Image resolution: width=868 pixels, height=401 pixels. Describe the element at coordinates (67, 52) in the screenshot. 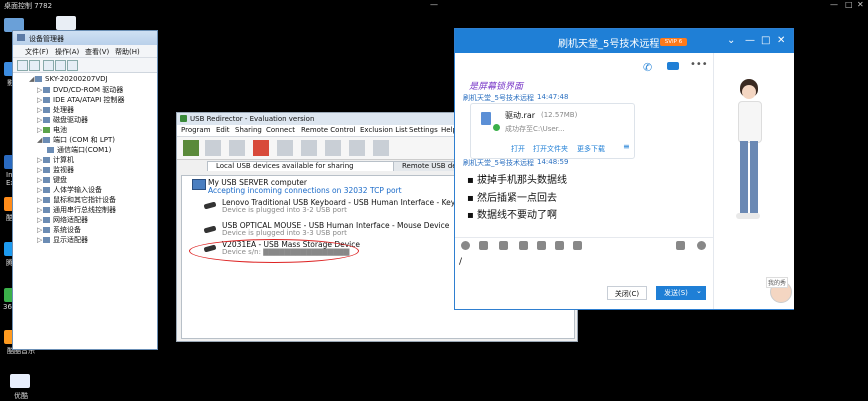

I see `menu-action: 操作(A)` at that location.